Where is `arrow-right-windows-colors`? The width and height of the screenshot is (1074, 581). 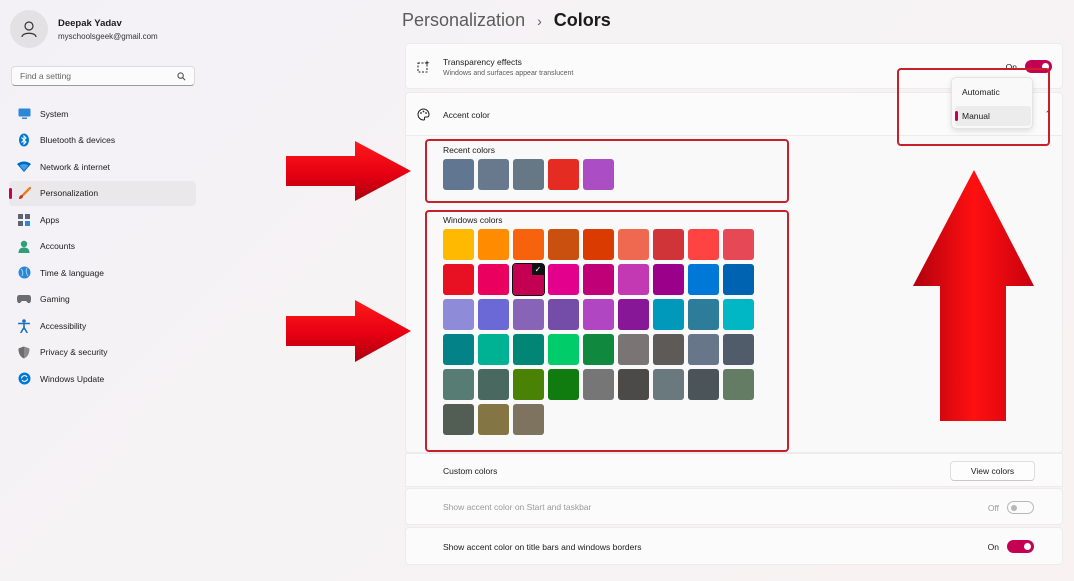
arrow-right-windows-colors is located at coordinates (348, 331).